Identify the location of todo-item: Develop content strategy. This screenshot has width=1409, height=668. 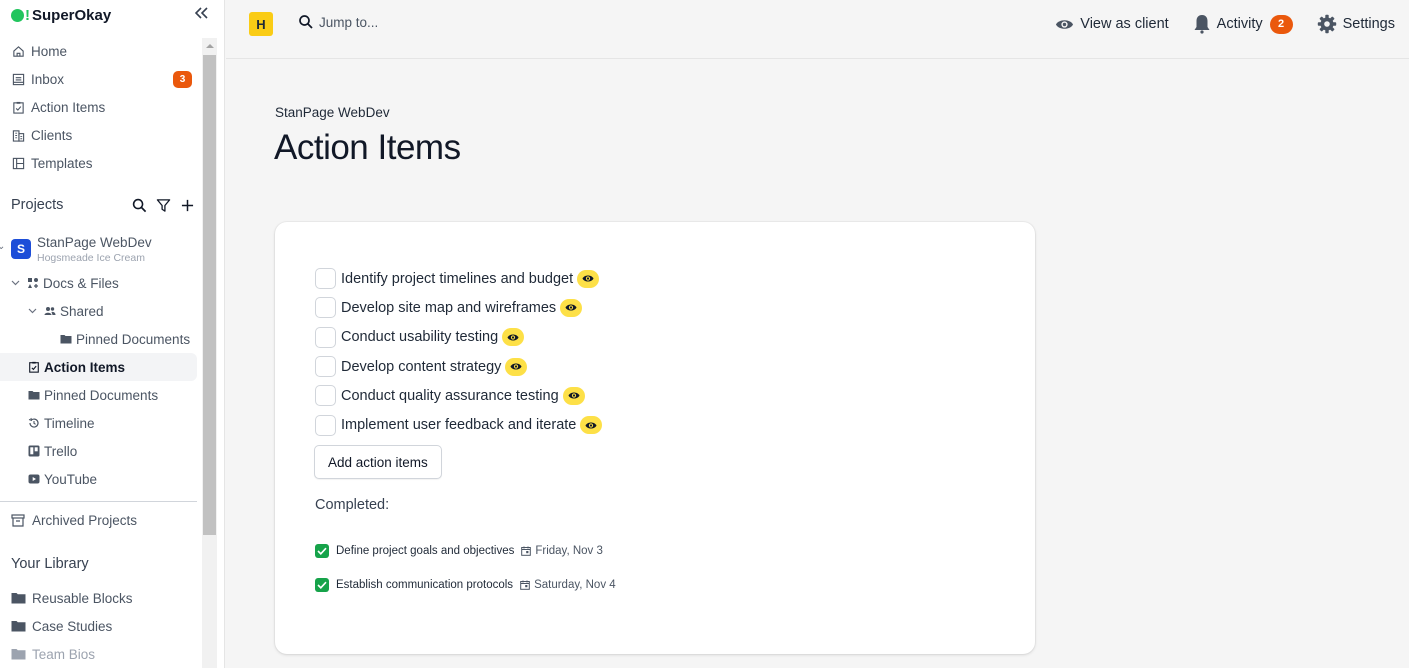
(458, 366).